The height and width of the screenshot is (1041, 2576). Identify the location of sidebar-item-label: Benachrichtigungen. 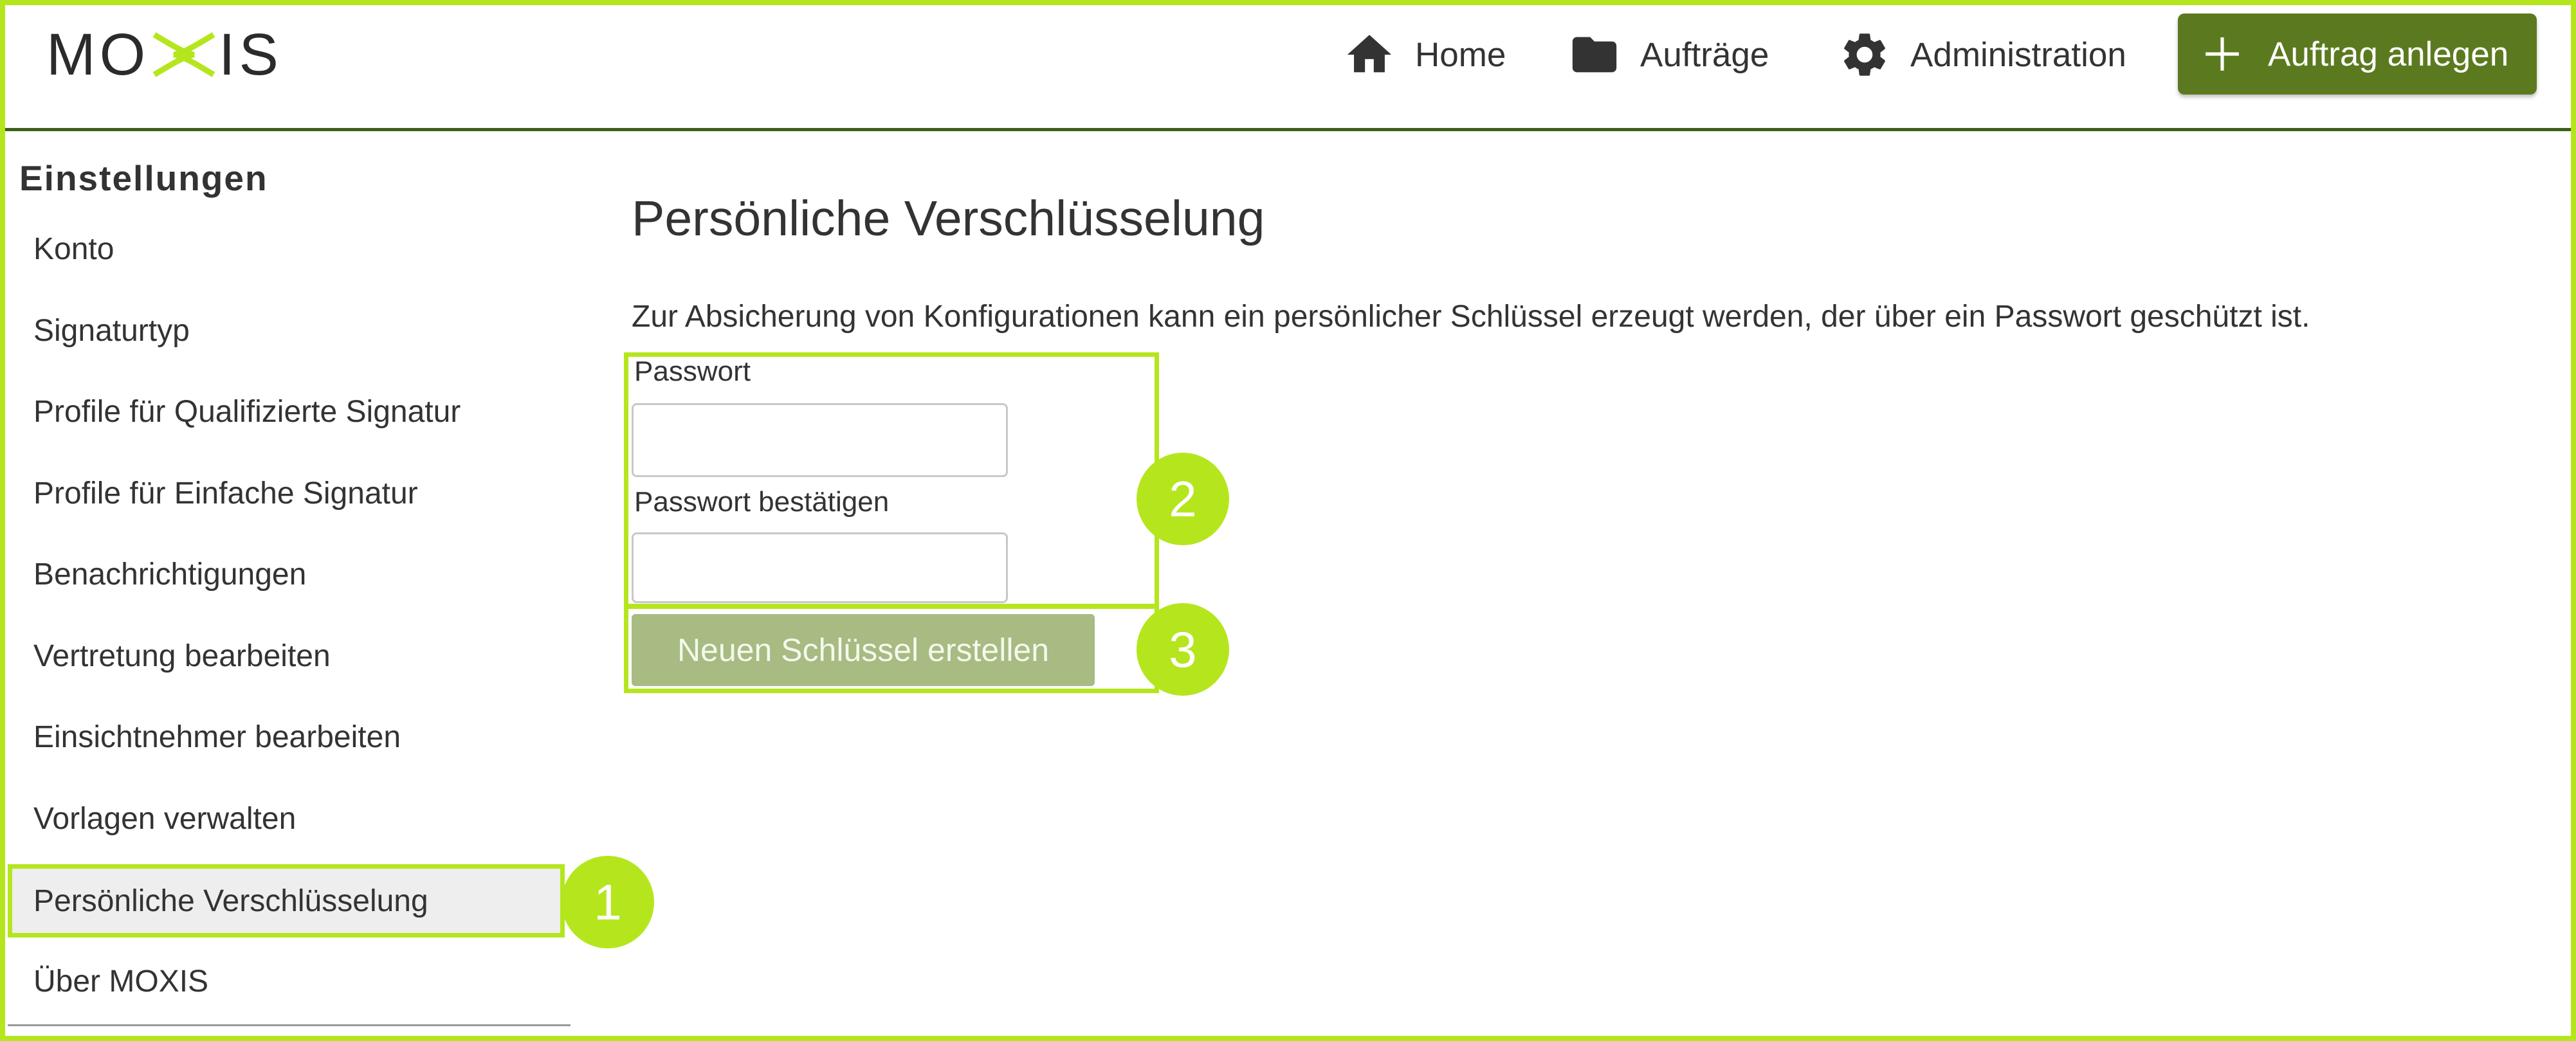
(170, 574).